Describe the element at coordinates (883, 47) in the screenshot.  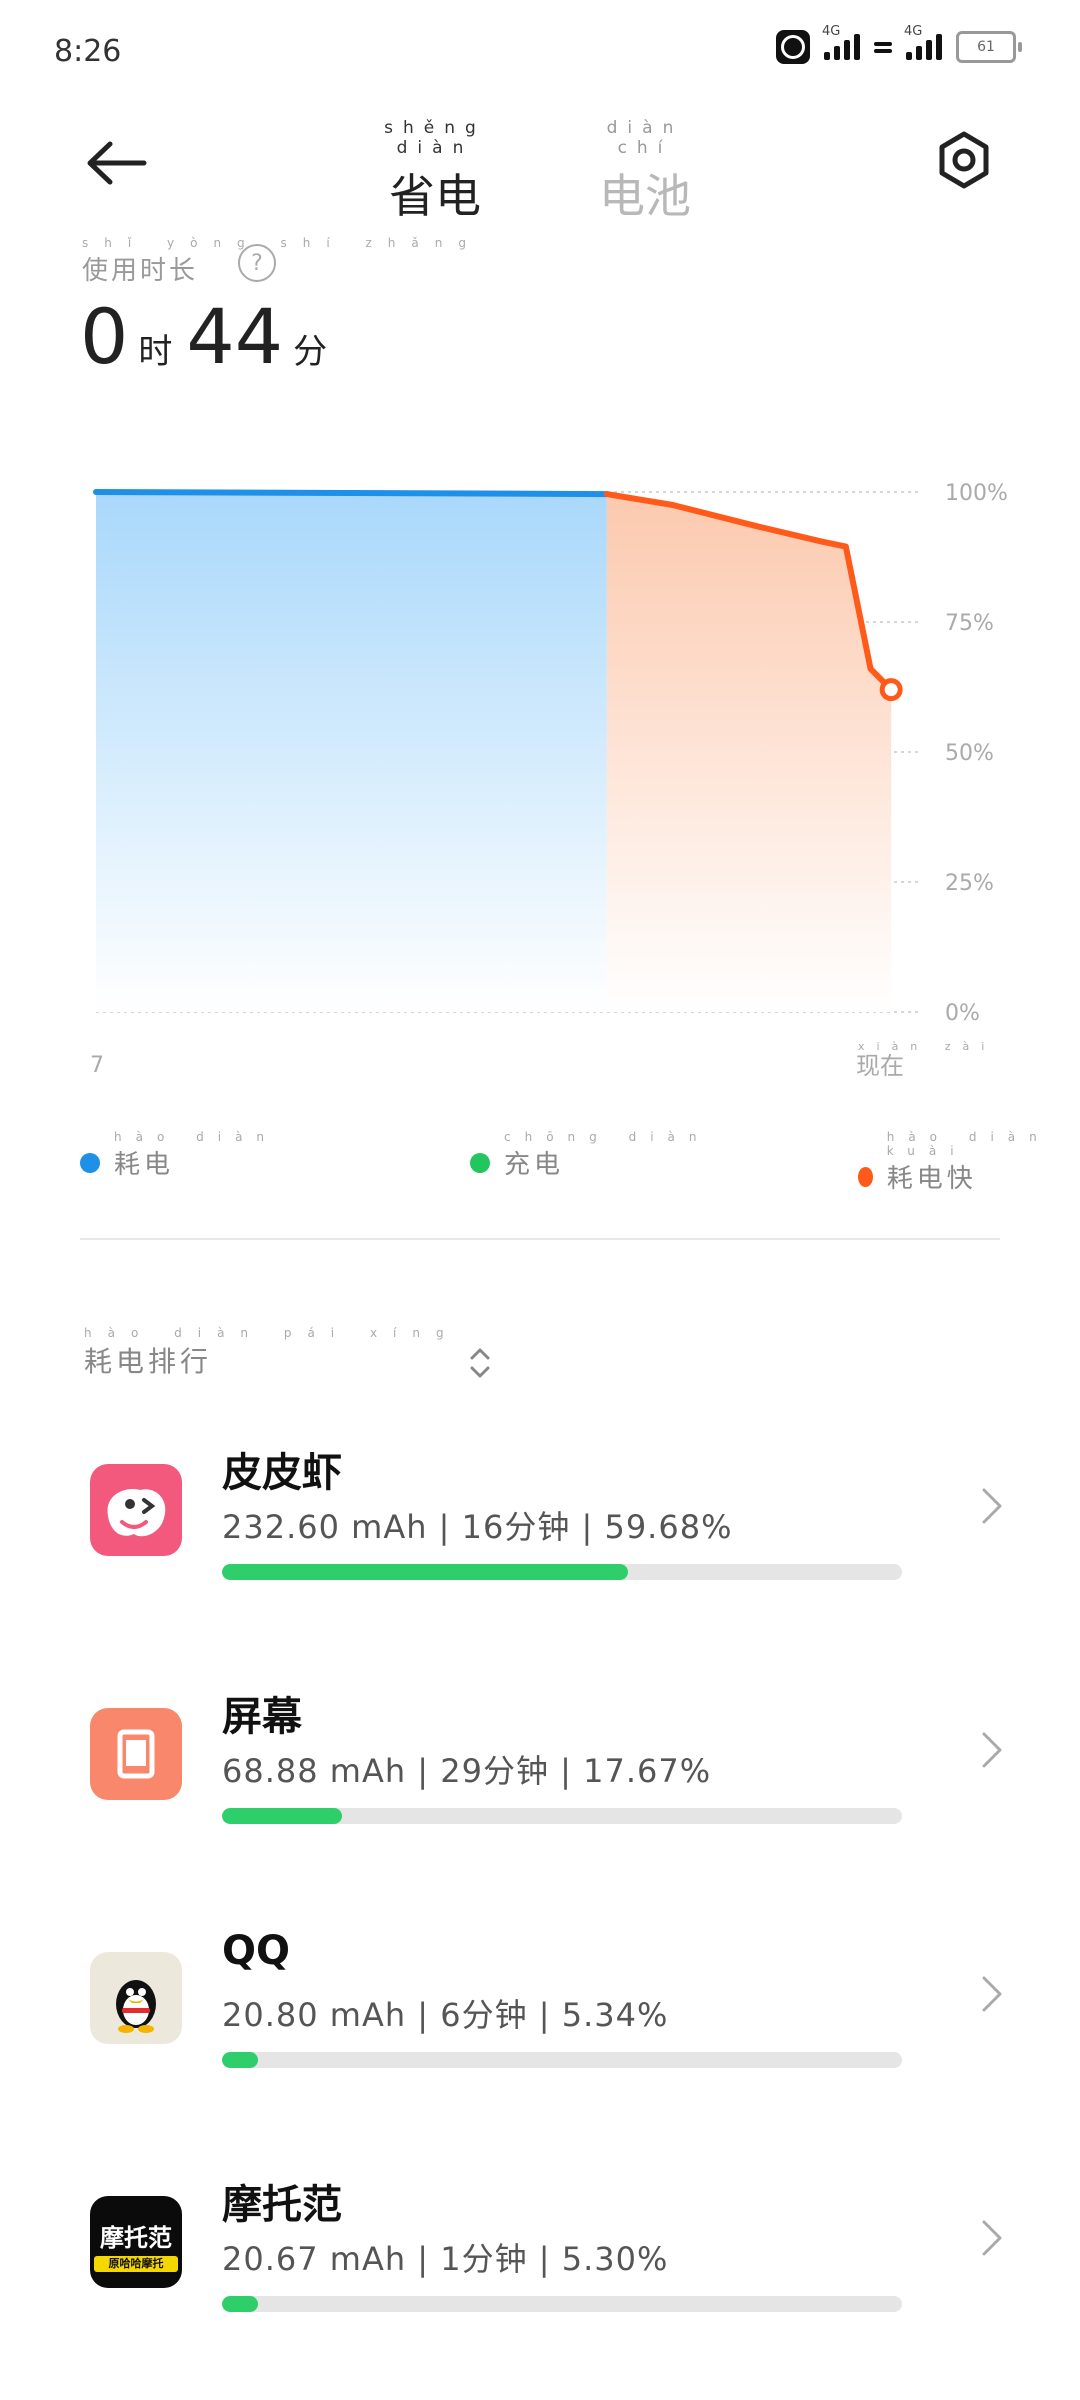
I see `data-transfer-icon` at that location.